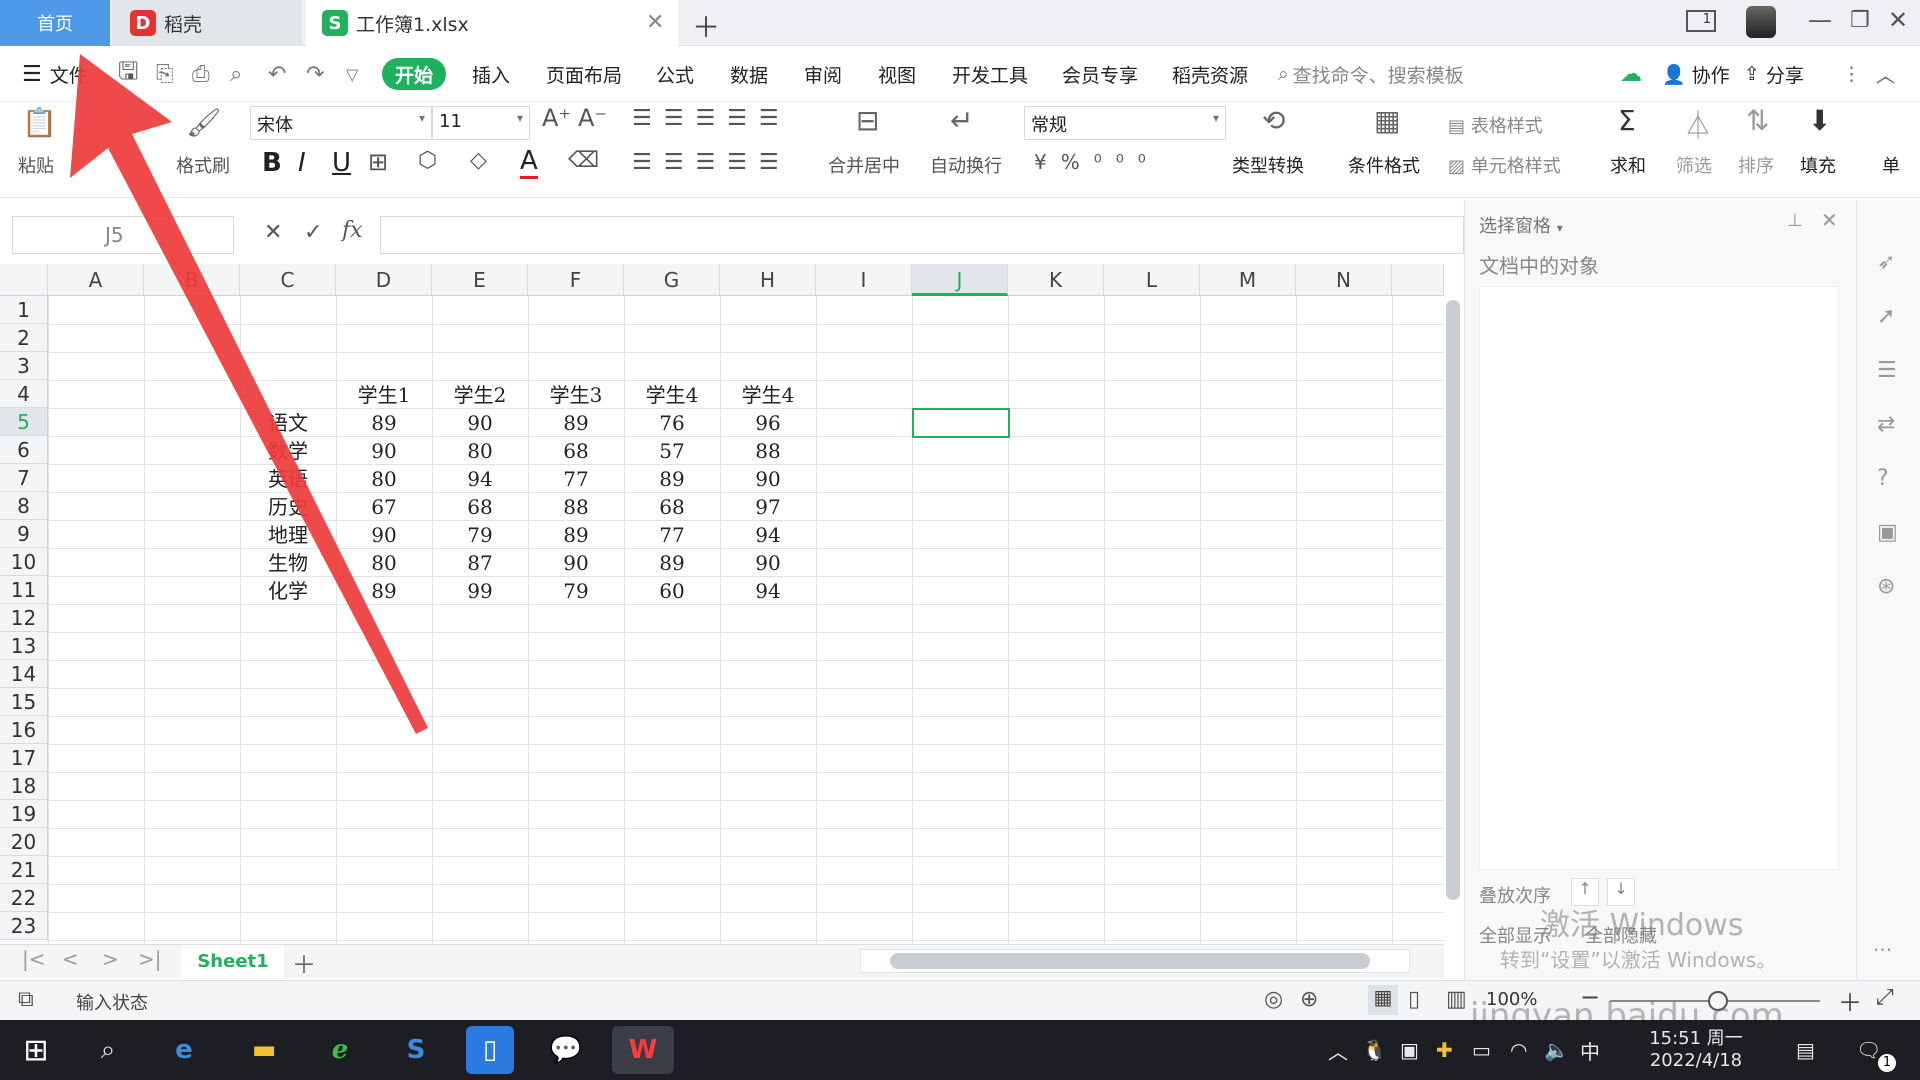 This screenshot has width=1920, height=1080. Describe the element at coordinates (24, 280) in the screenshot. I see `select-all-corner` at that location.